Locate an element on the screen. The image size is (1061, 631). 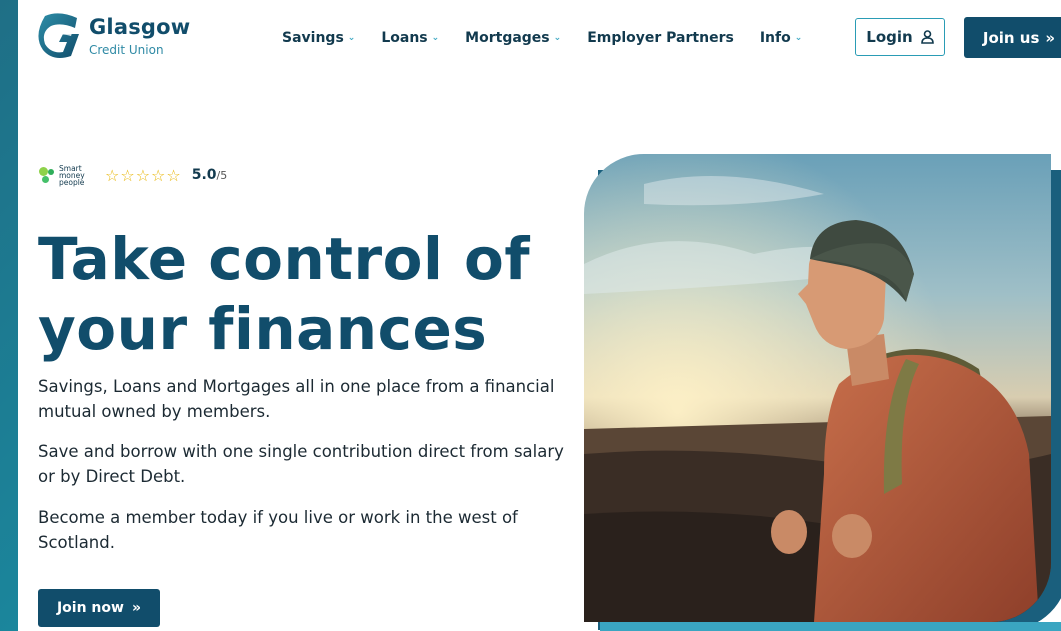
login-label: Login is located at coordinates (889, 37).